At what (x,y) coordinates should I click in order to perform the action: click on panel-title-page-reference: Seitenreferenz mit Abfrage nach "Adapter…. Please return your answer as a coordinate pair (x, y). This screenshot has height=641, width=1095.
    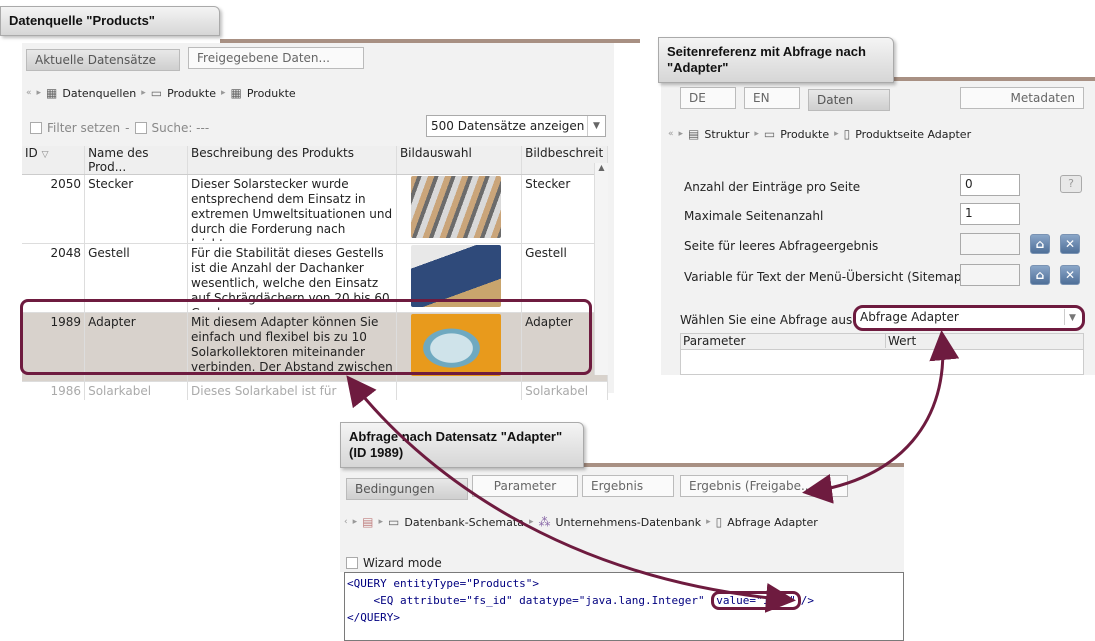
    Looking at the image, I should click on (776, 60).